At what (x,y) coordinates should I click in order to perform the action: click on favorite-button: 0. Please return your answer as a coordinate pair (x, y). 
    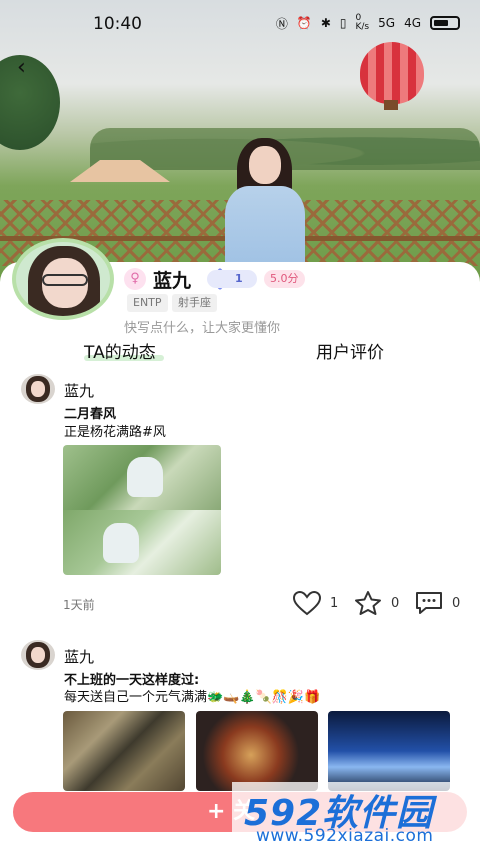
    Looking at the image, I should click on (376, 603).